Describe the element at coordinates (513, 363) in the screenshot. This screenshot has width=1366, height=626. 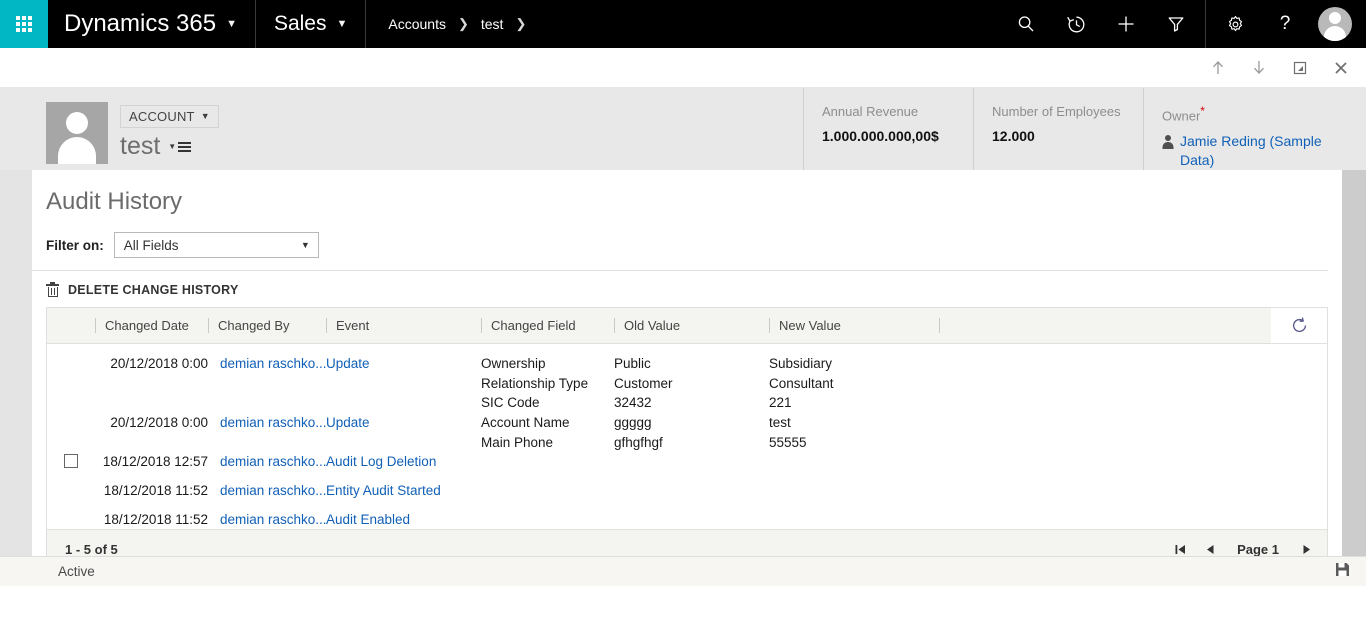
I see `field-line: Ownership` at that location.